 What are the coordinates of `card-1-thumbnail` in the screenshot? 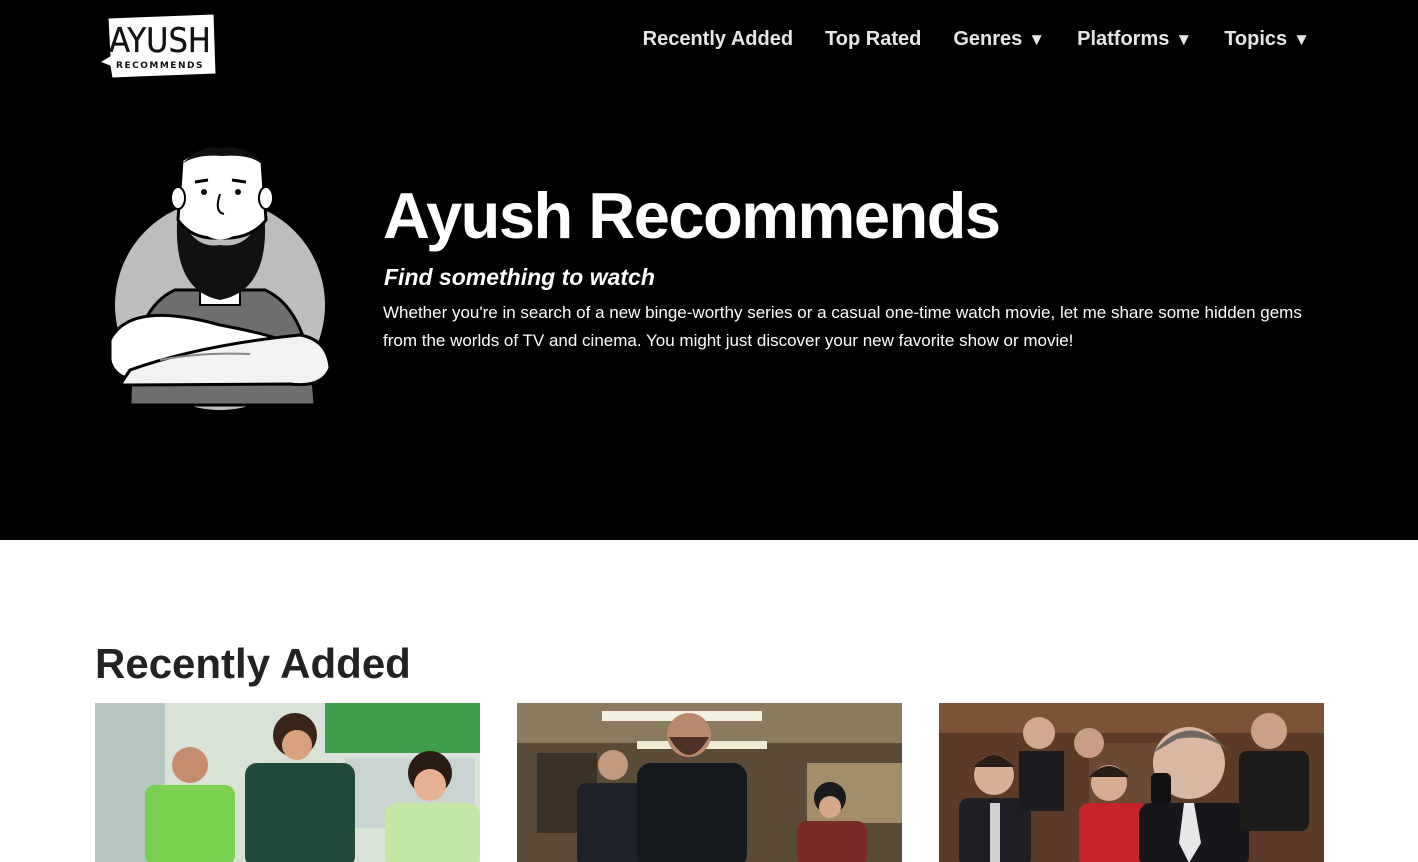 It's located at (287, 782).